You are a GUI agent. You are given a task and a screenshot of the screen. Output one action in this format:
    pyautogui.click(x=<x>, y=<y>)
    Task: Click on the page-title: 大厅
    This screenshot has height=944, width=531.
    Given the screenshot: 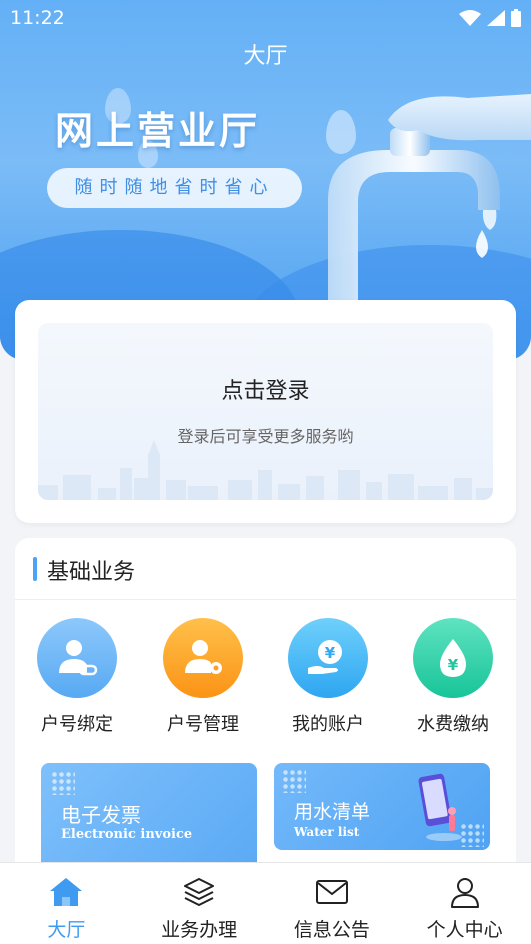 What is the action you would take?
    pyautogui.click(x=265, y=56)
    